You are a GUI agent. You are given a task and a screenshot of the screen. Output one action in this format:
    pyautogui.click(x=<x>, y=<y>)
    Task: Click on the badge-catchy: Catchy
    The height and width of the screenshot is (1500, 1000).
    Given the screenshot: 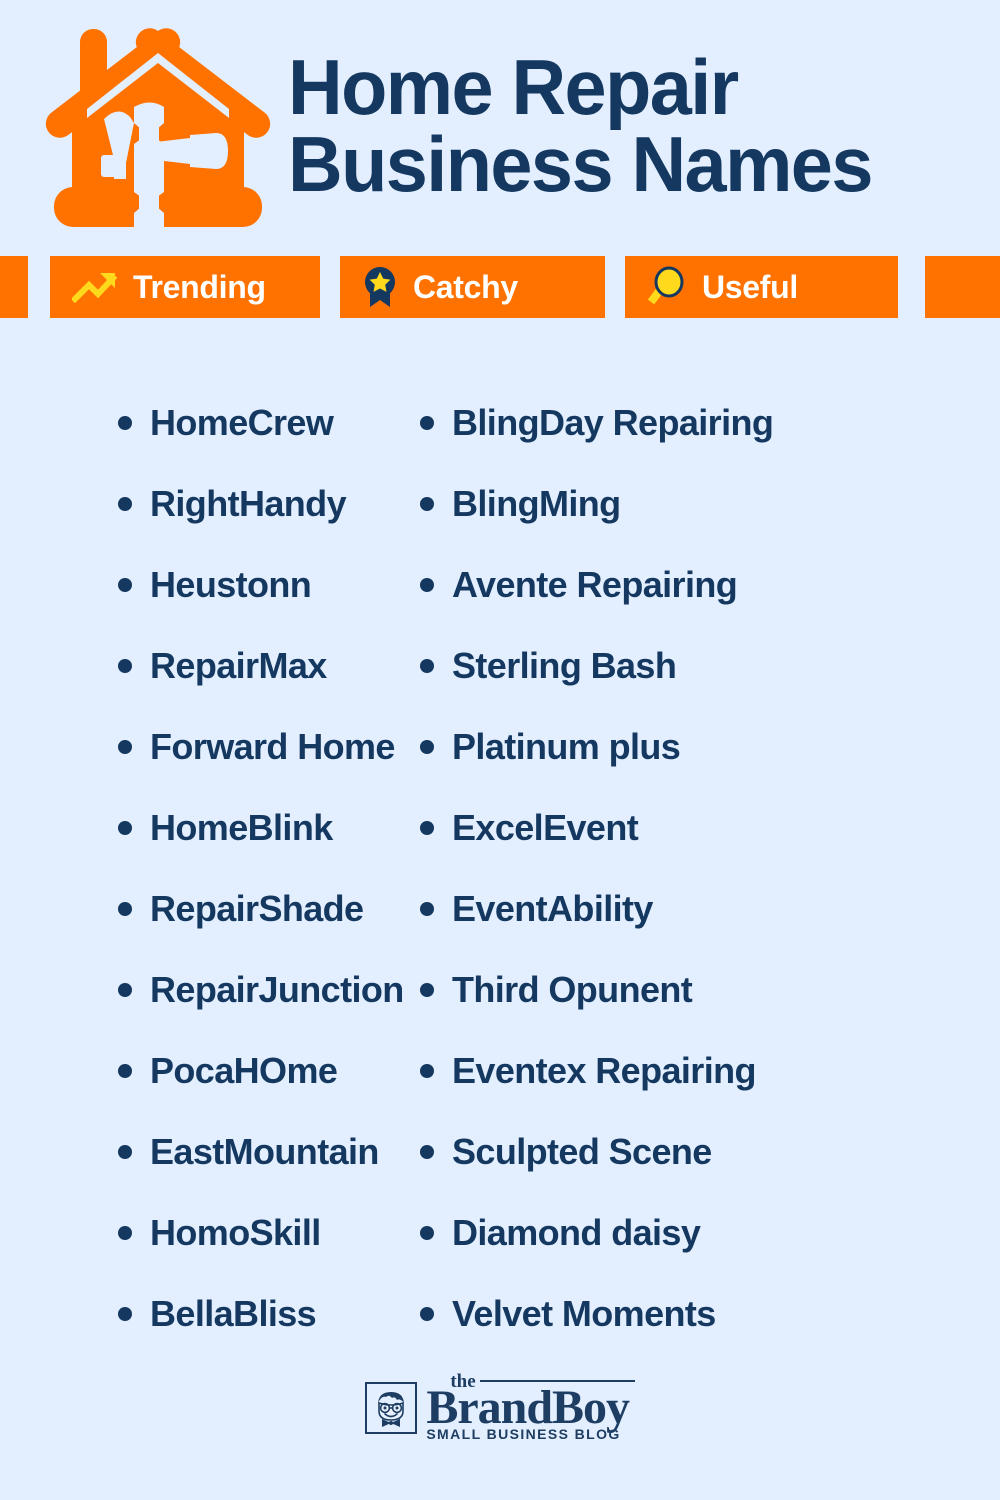 What is the action you would take?
    pyautogui.click(x=472, y=287)
    